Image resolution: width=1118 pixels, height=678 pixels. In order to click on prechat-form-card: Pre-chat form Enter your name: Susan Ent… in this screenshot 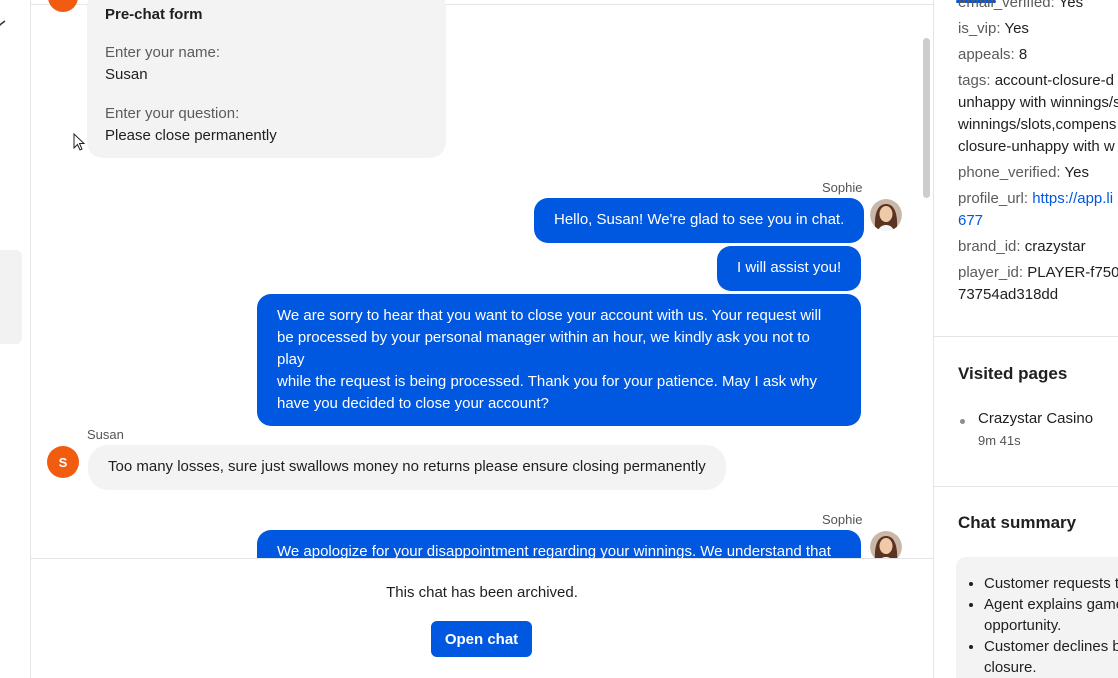, I will do `click(266, 79)`.